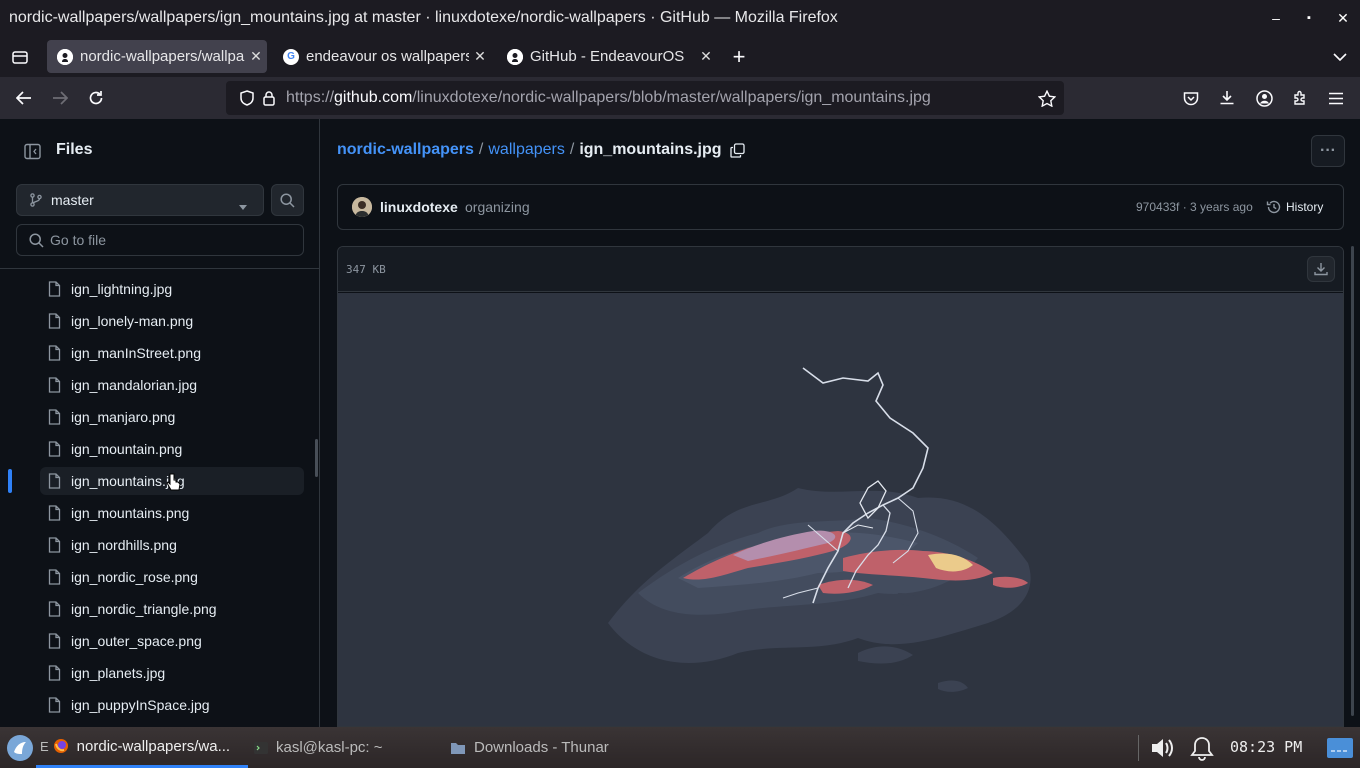 The image size is (1360, 768). What do you see at coordinates (243, 205) in the screenshot?
I see `caret-down-icon` at bounding box center [243, 205].